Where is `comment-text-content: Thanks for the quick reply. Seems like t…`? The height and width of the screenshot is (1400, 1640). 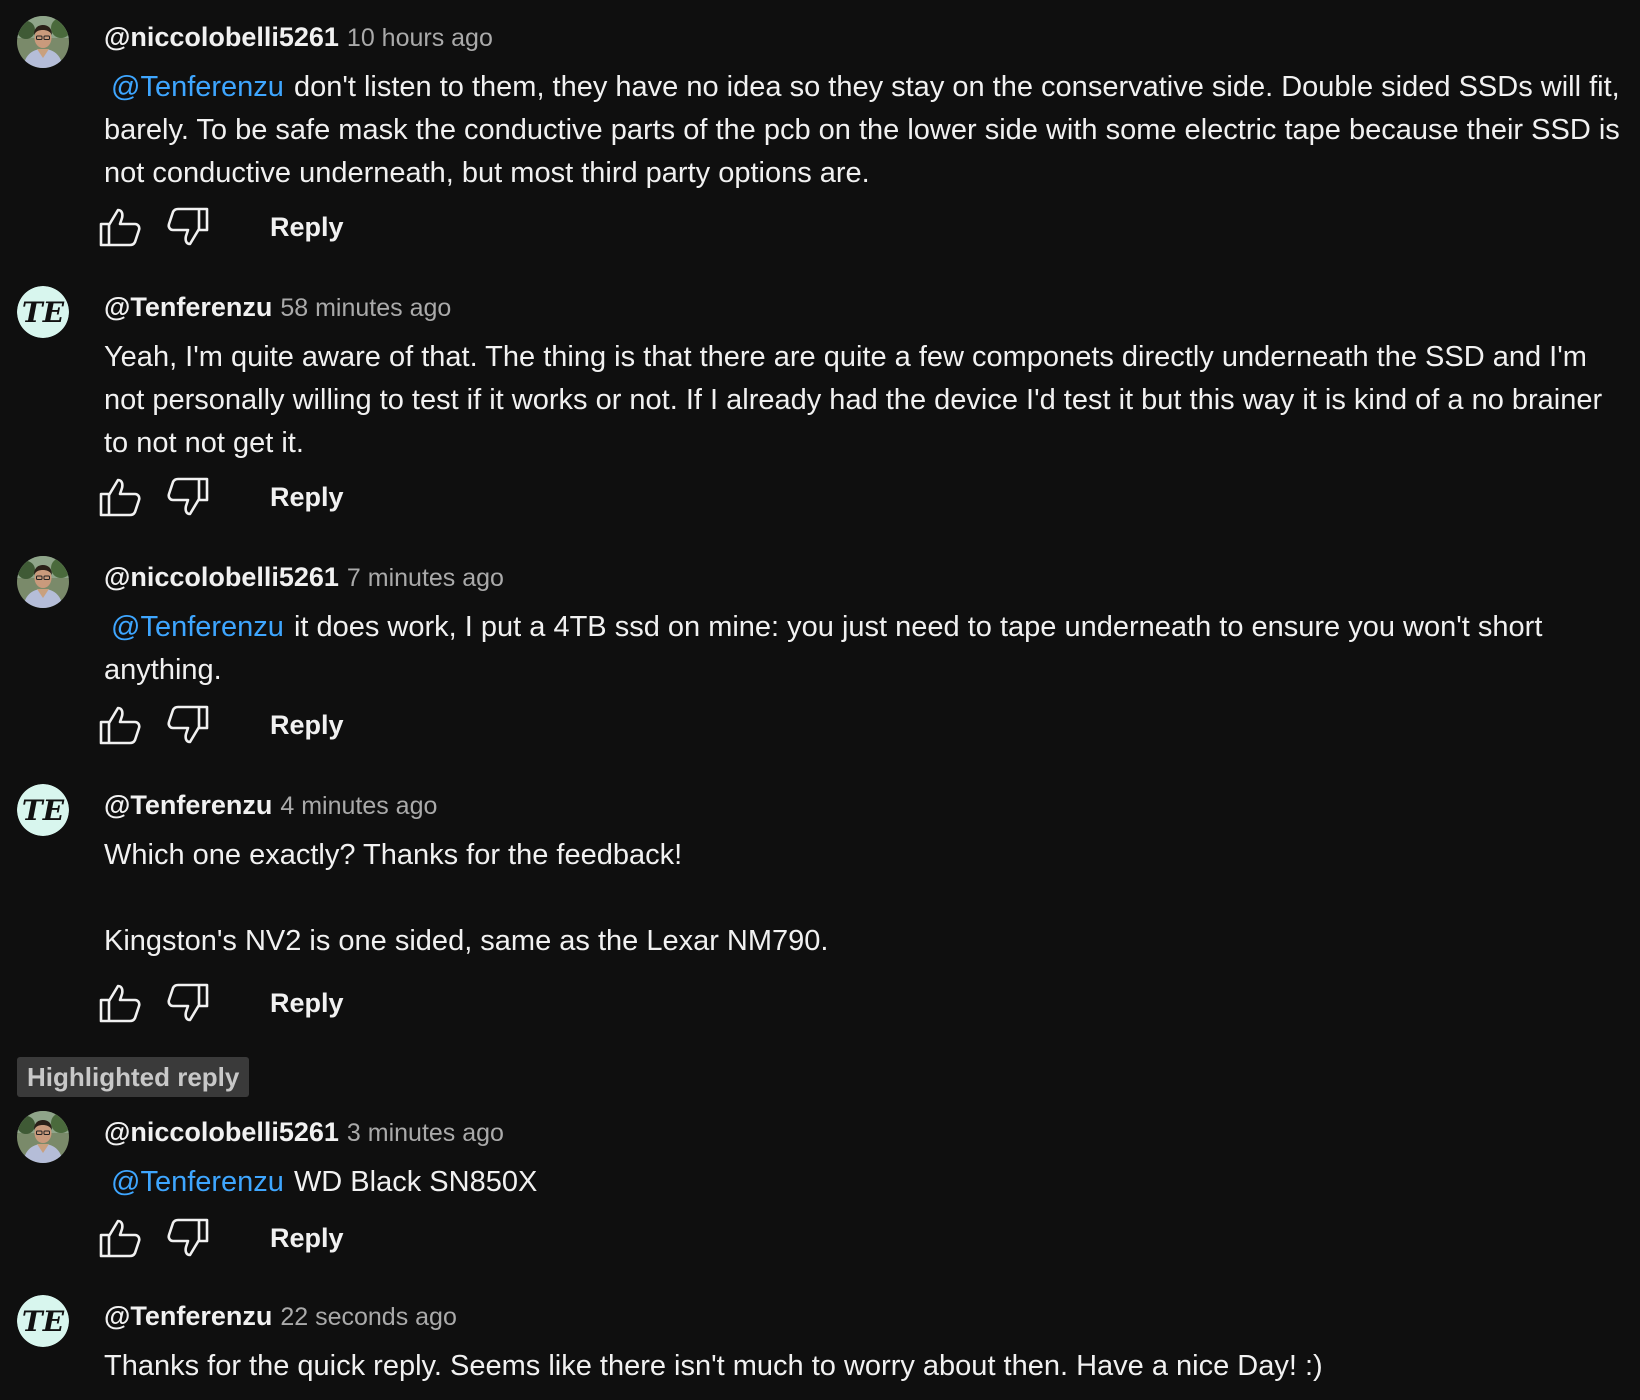 comment-text-content: Thanks for the quick reply. Seems like t… is located at coordinates (713, 1366).